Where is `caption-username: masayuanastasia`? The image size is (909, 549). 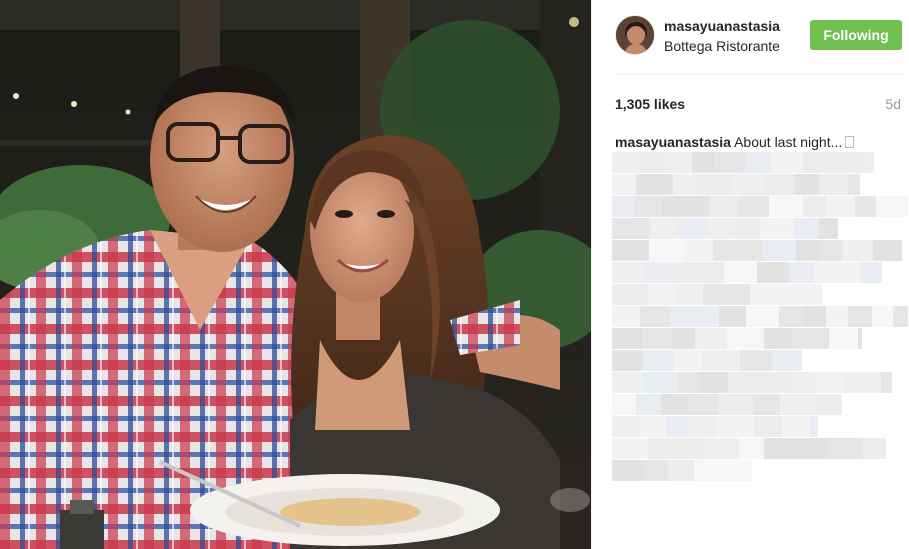
caption-username: masayuanastasia is located at coordinates (673, 142).